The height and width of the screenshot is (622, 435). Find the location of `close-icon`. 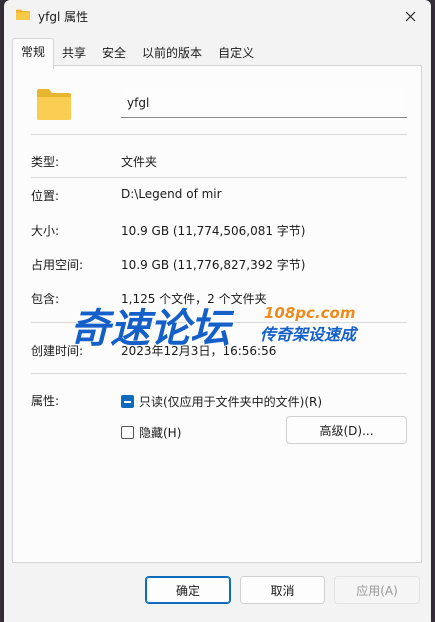

close-icon is located at coordinates (410, 16).